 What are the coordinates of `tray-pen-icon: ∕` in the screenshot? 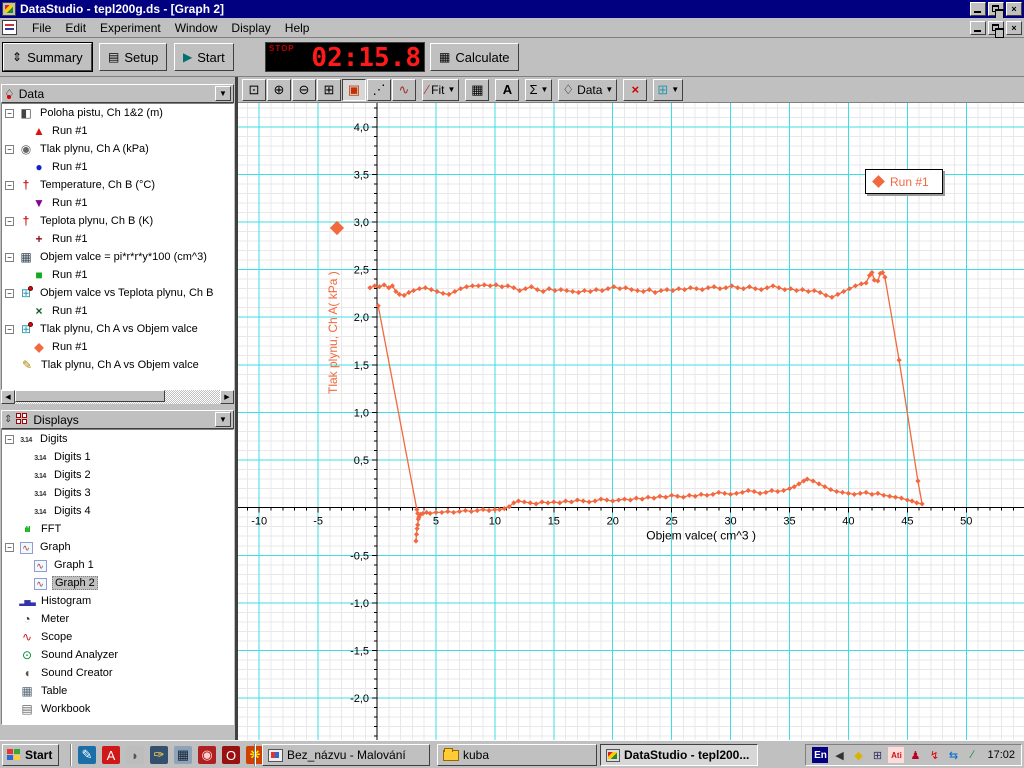 It's located at (972, 755).